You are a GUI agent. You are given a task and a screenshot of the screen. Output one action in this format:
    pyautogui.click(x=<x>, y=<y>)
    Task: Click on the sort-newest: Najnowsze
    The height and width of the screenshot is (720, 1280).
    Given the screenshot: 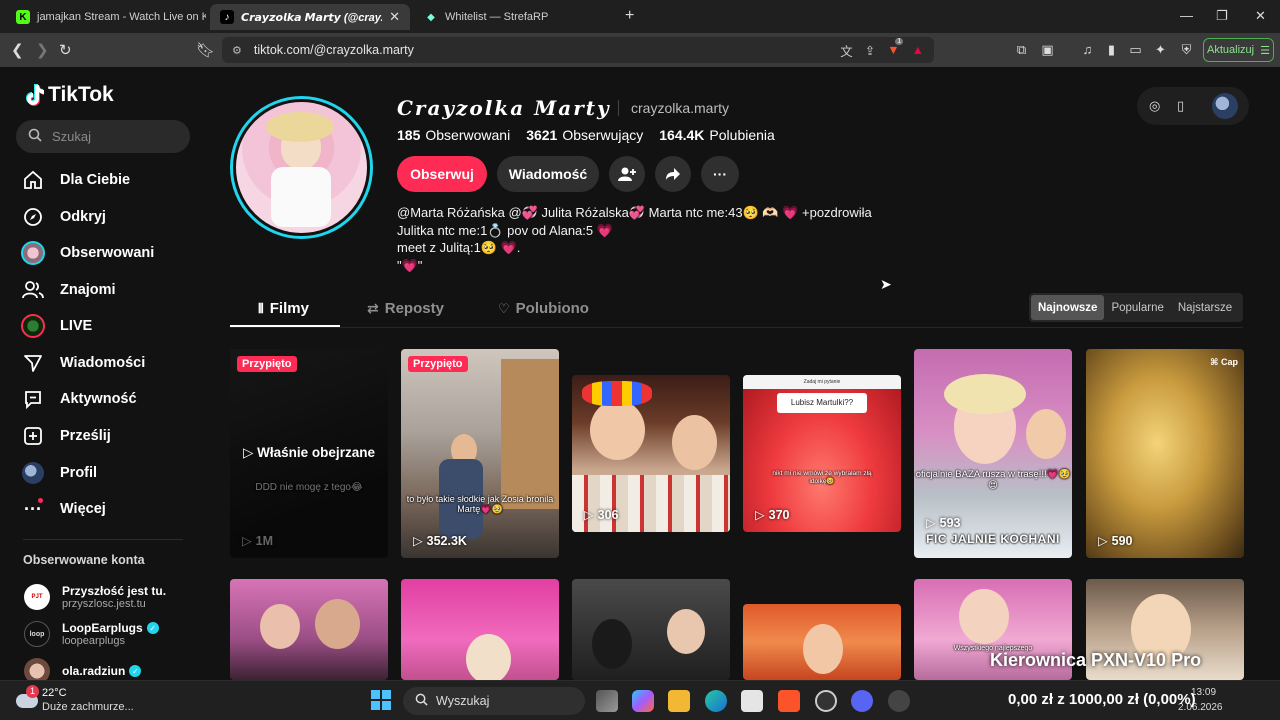 What is the action you would take?
    pyautogui.click(x=1068, y=307)
    